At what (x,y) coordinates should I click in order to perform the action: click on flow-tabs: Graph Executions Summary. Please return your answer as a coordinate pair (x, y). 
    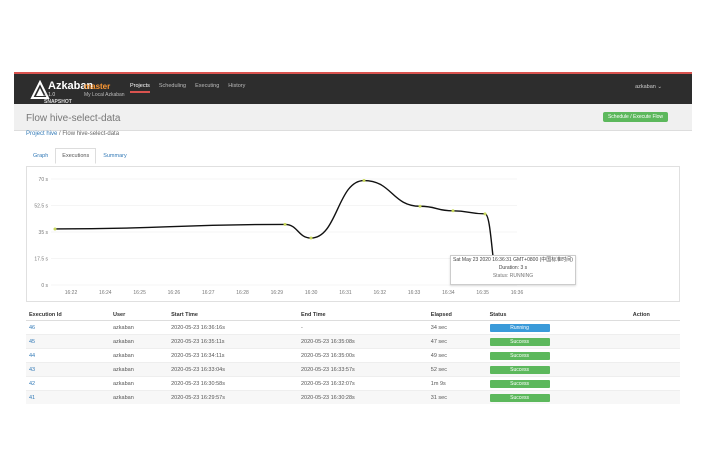
    Looking at the image, I should click on (80, 156).